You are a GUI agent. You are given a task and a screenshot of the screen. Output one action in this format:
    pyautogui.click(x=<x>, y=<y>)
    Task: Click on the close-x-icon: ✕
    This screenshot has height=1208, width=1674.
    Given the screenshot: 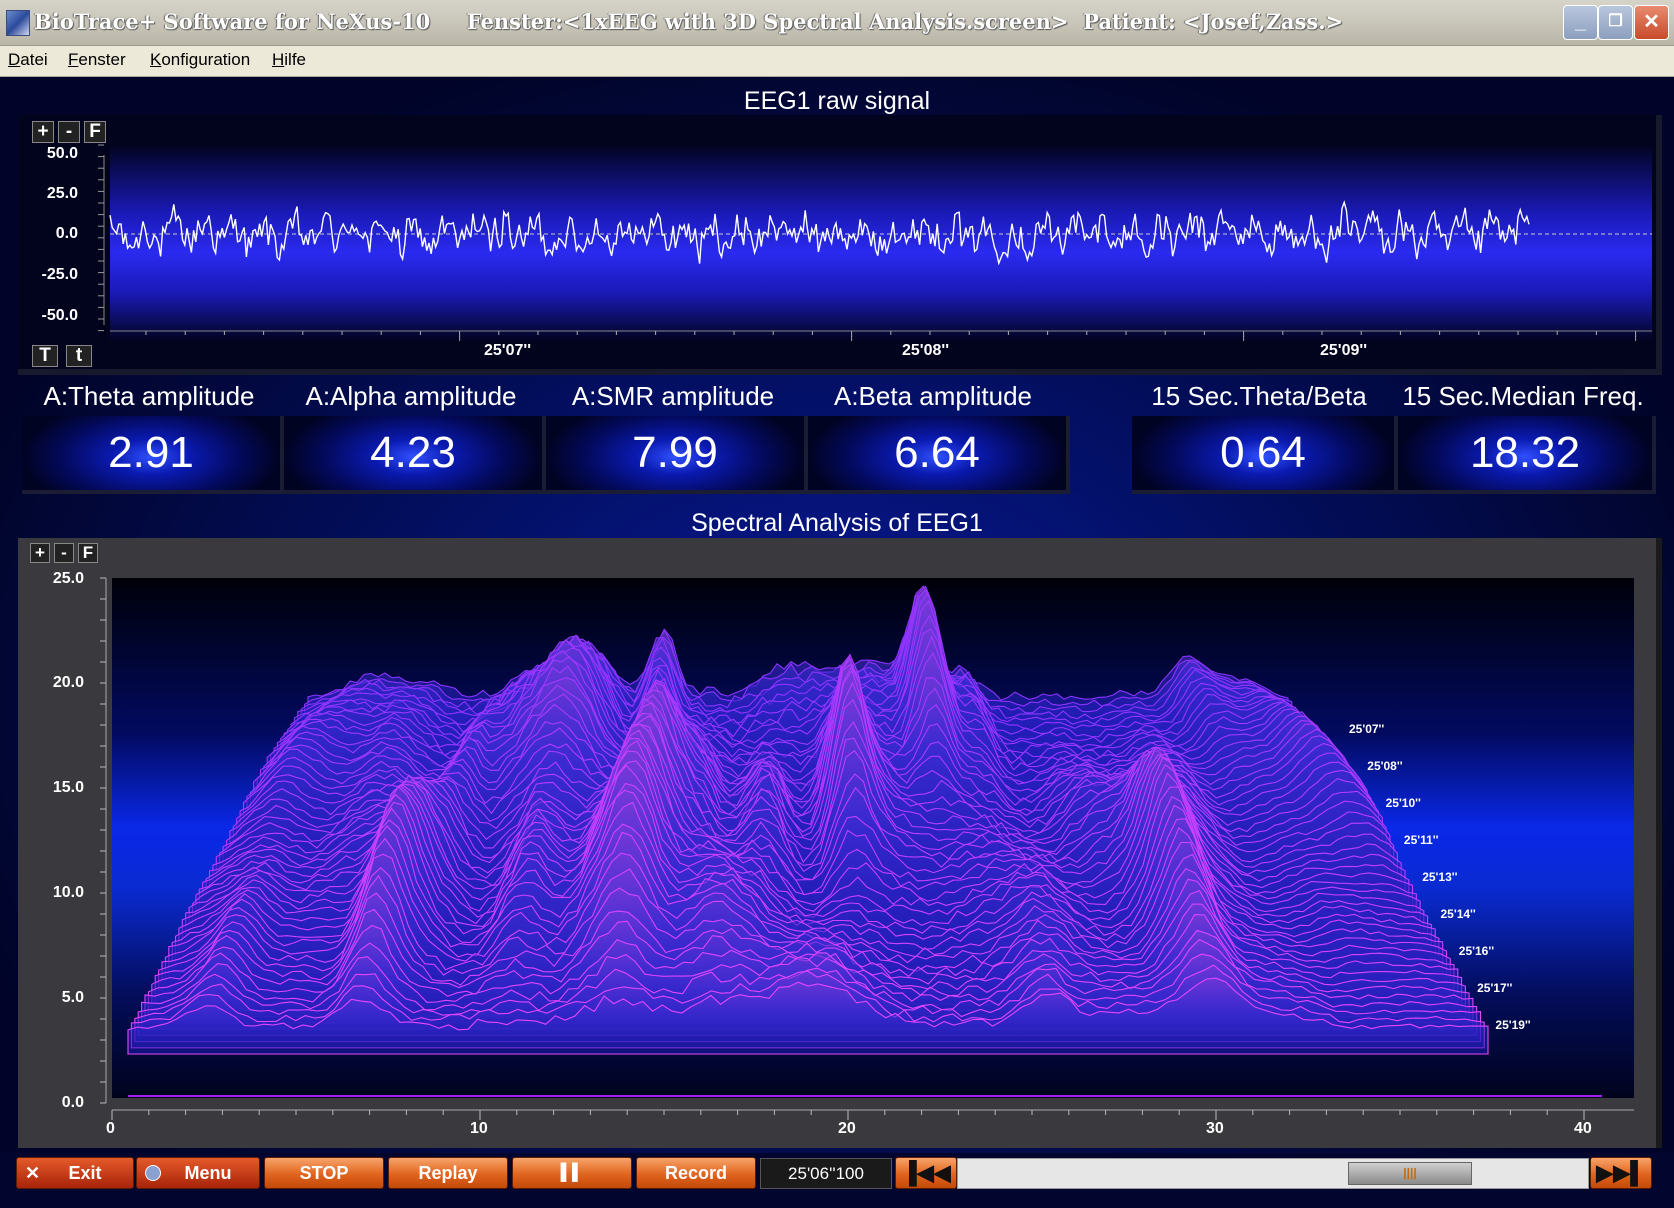 What is the action you would take?
    pyautogui.click(x=33, y=1173)
    